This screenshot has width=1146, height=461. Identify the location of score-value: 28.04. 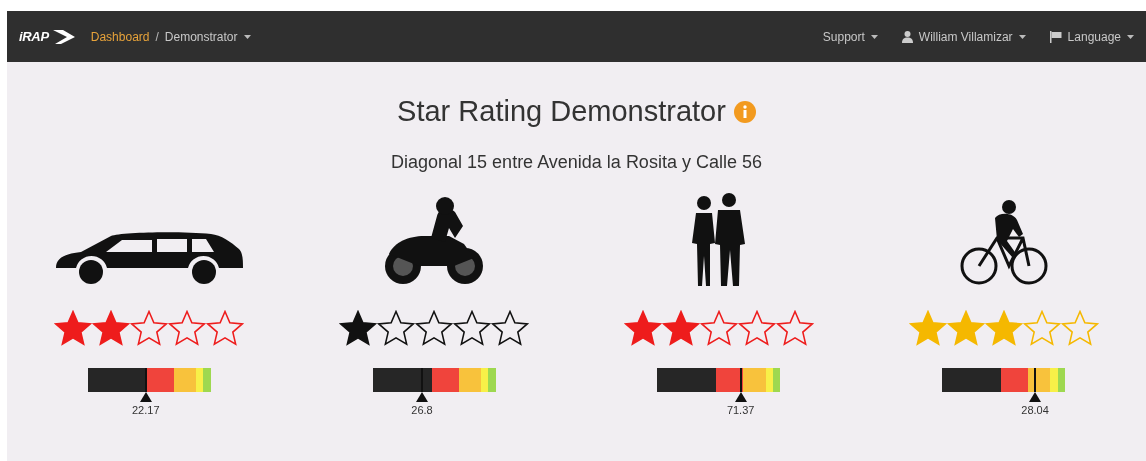
(1035, 410).